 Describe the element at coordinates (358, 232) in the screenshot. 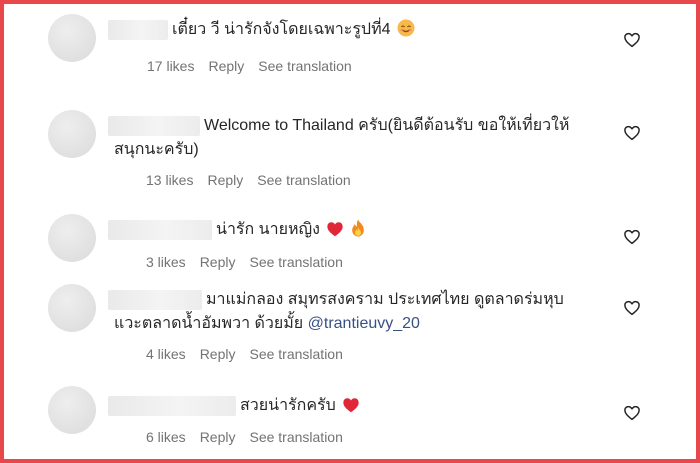

I see `fire-icon` at that location.